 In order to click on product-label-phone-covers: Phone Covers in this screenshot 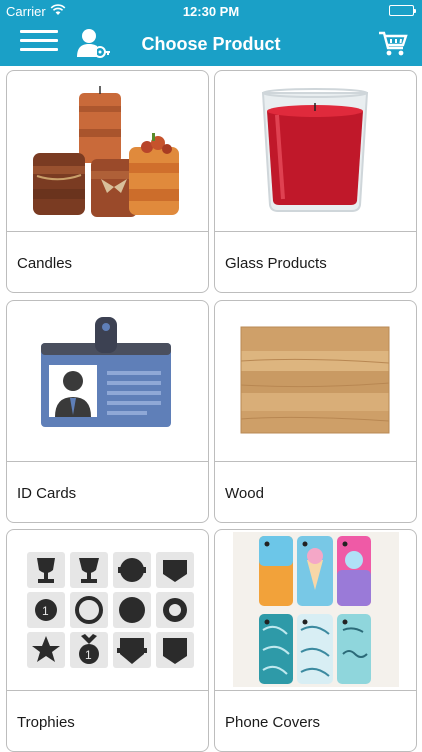, I will do `click(273, 722)`.